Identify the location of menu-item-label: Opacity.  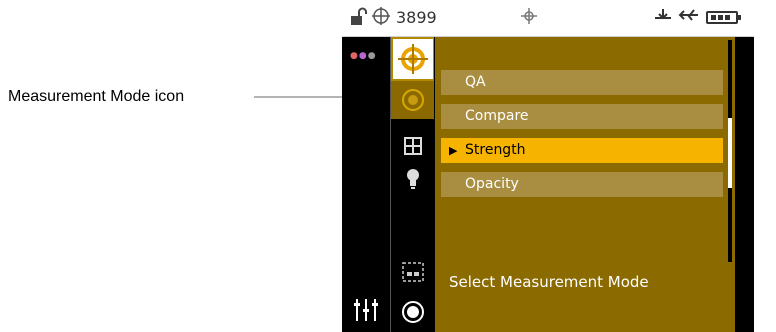
(492, 184).